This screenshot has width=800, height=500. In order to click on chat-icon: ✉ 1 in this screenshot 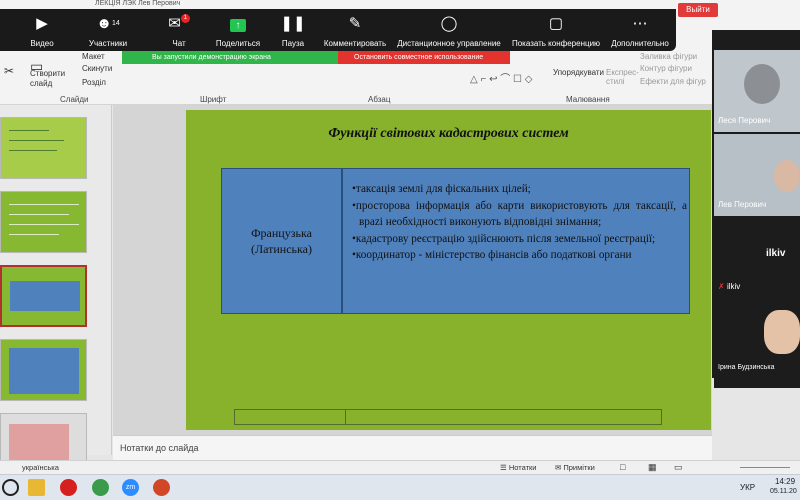, I will do `click(179, 24)`.